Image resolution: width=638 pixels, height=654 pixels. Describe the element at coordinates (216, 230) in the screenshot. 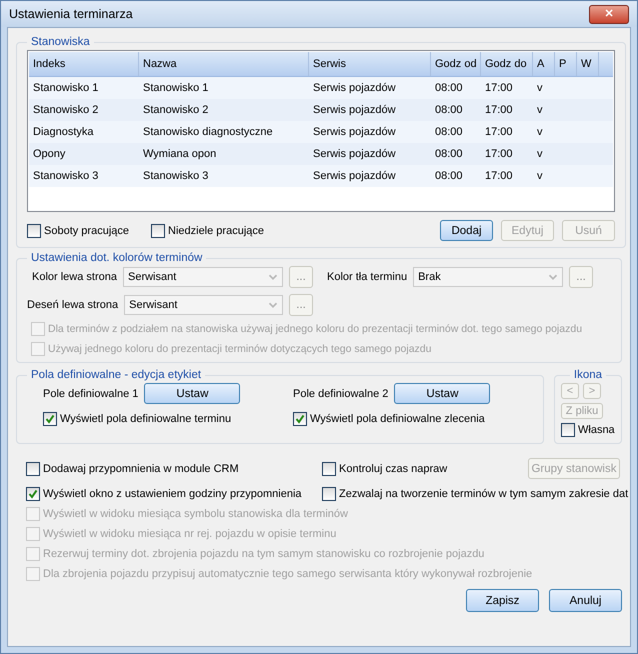

I see `checkbox-label: Niedziele pracujące` at that location.